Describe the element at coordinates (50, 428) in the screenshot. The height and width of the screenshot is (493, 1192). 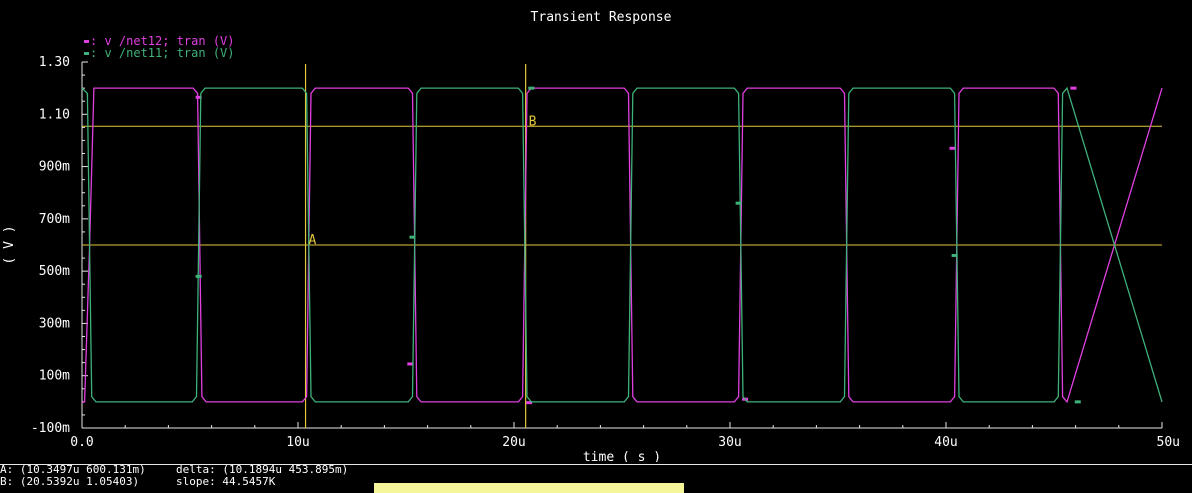
I see `y-tick-label: -100m` at that location.